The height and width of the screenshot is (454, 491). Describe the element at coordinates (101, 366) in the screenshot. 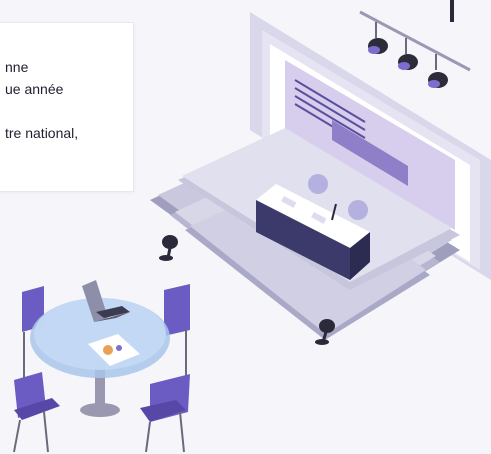

I see `meeting-table` at that location.